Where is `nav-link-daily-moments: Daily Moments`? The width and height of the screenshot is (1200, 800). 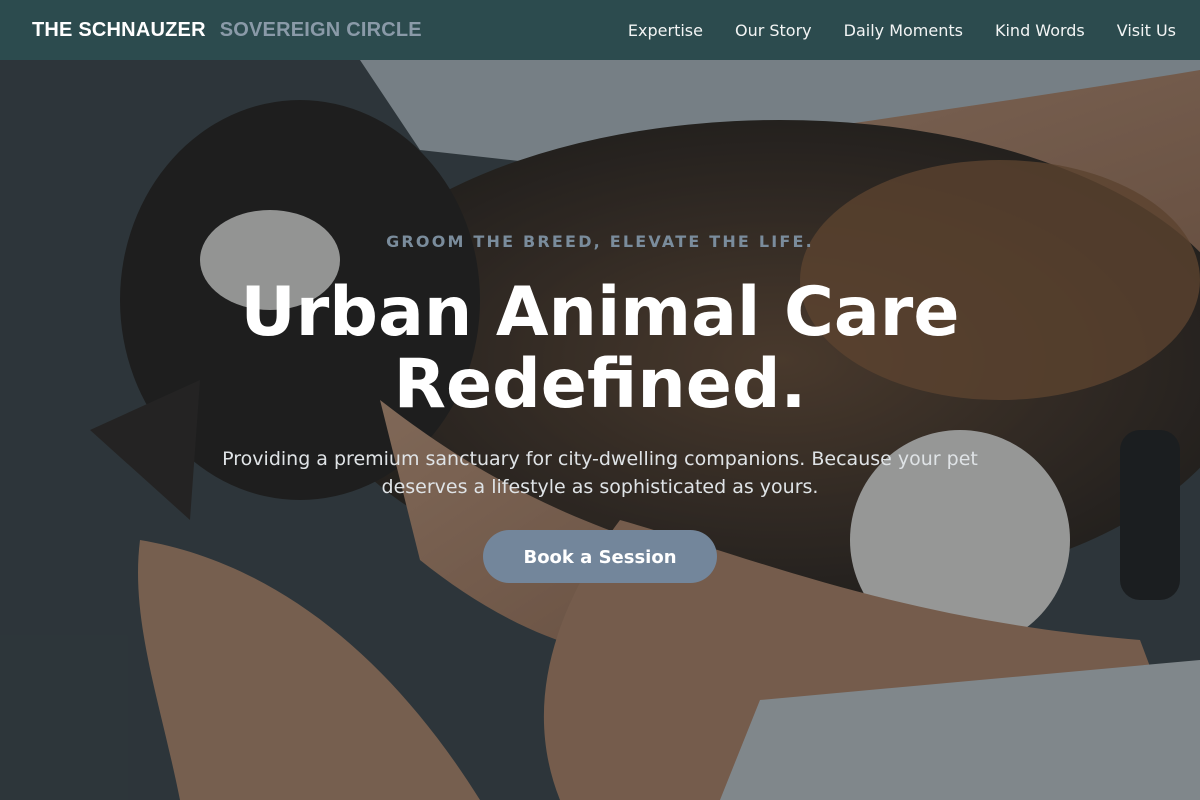 nav-link-daily-moments: Daily Moments is located at coordinates (903, 30).